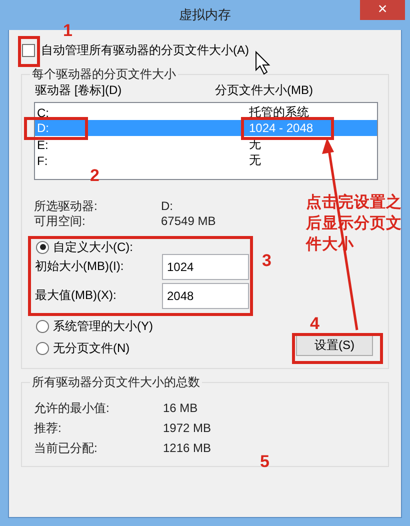  Describe the element at coordinates (48, 428) in the screenshot. I see `total-label: 推荐:` at that location.